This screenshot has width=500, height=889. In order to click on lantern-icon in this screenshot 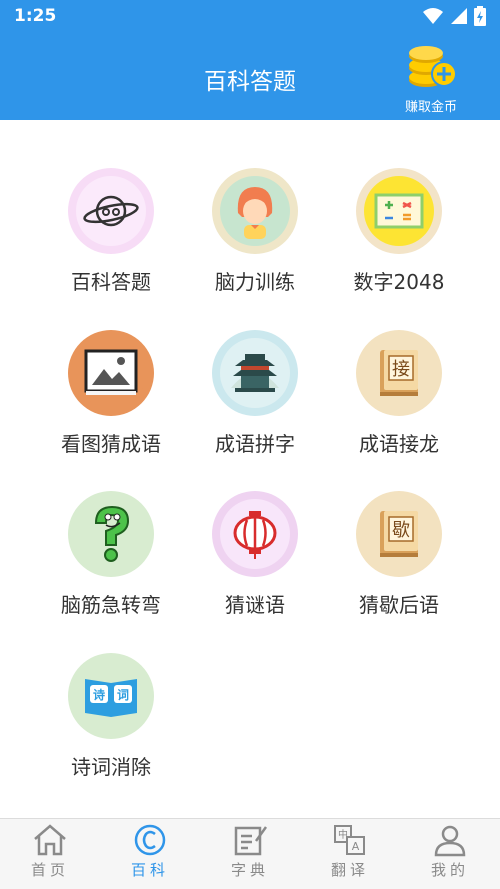, I will do `click(255, 535)`.